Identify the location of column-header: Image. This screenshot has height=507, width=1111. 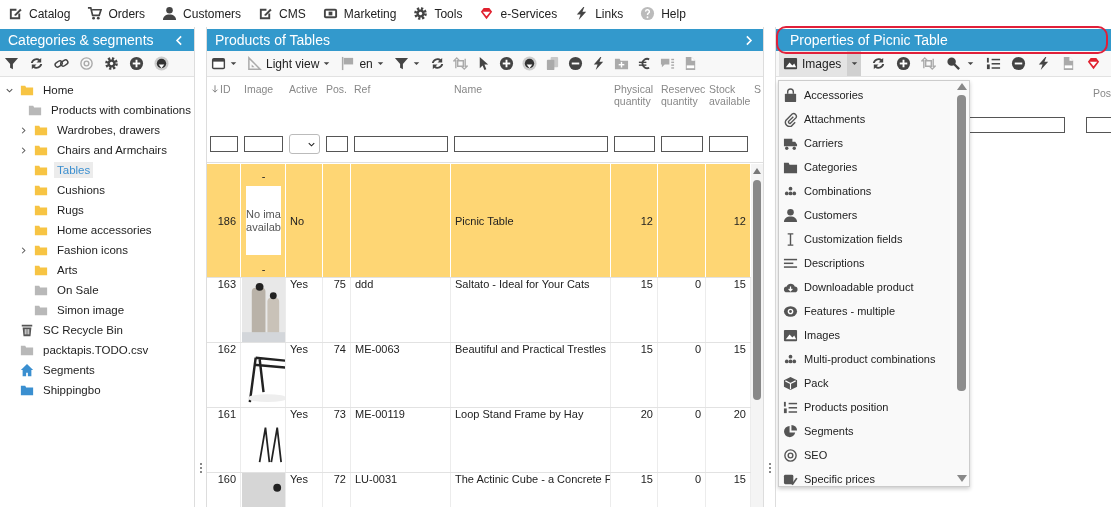
(259, 89).